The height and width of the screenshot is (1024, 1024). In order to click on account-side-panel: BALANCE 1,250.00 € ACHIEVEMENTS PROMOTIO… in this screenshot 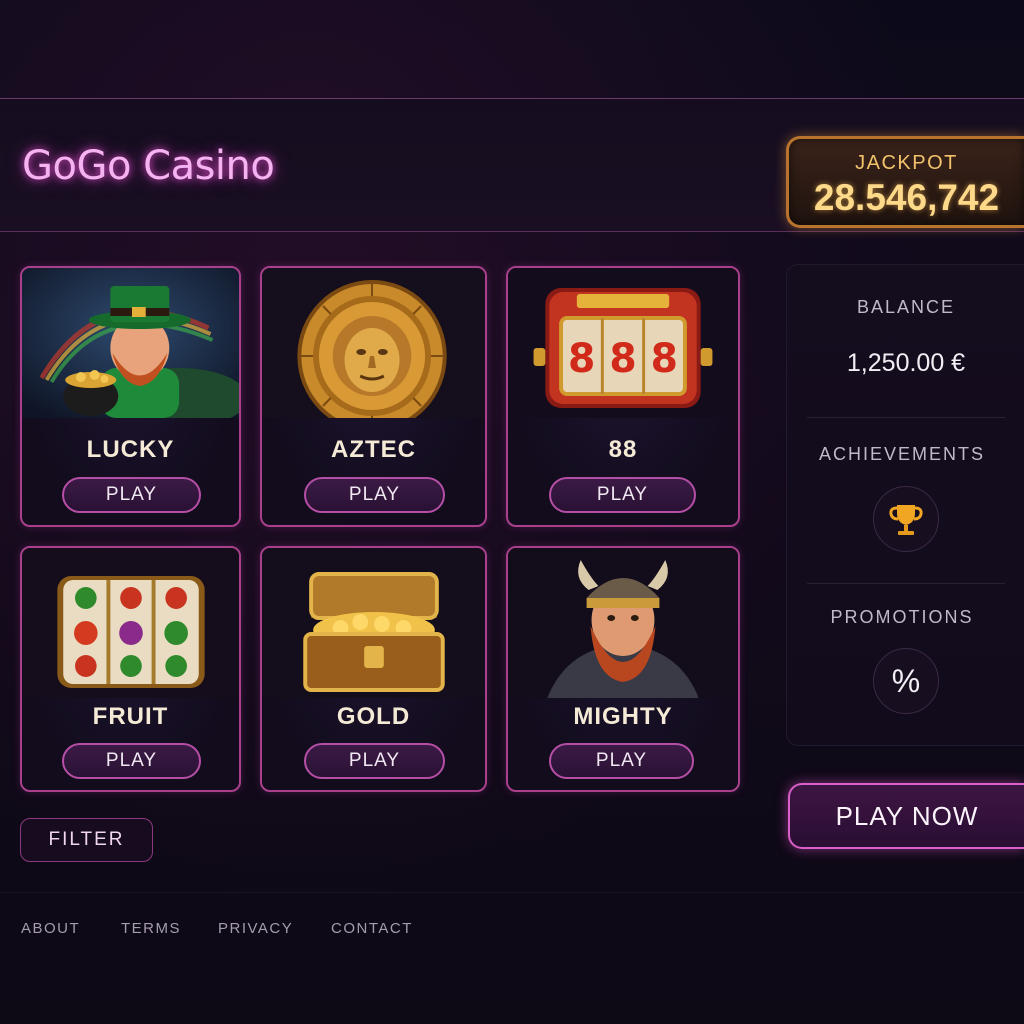, I will do `click(905, 505)`.